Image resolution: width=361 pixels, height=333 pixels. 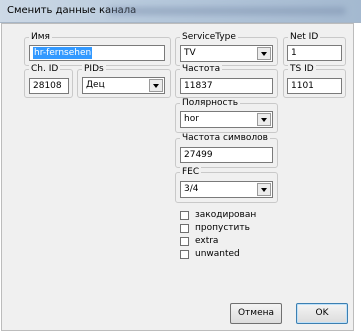 I want to click on frequency-label: Частота, so click(x=201, y=69).